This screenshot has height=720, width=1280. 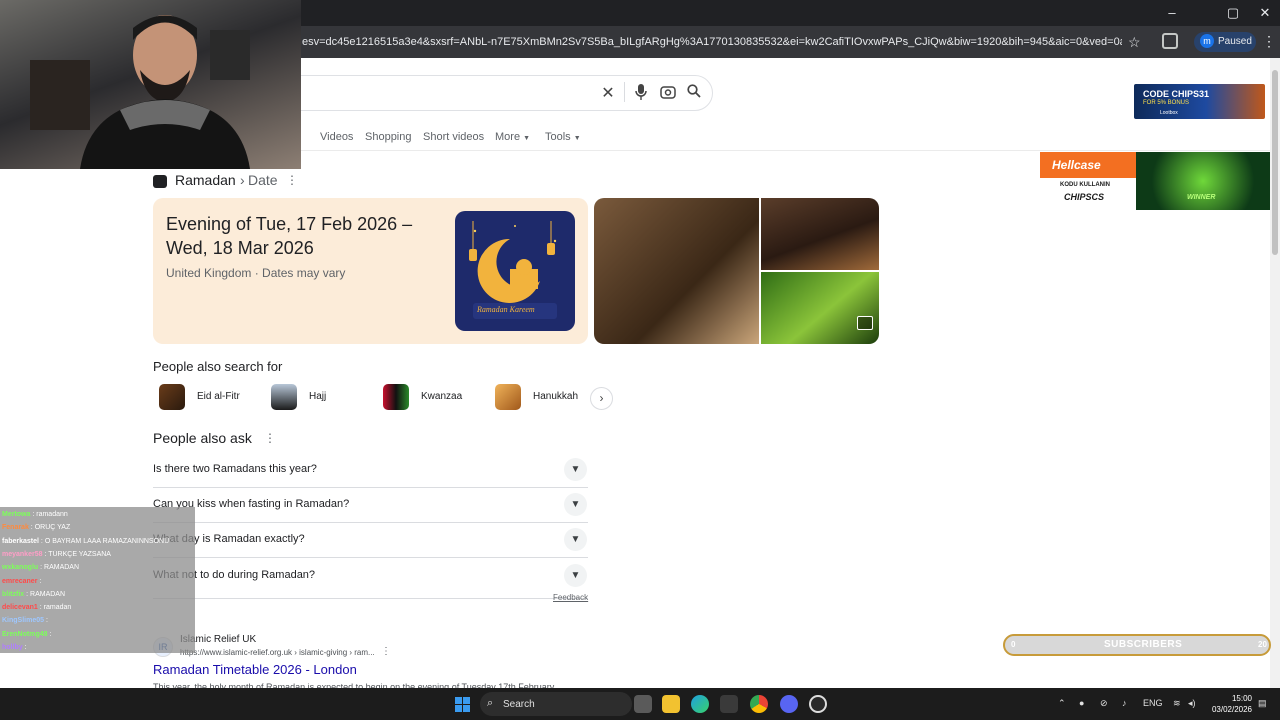 What do you see at coordinates (22, 554) in the screenshot?
I see `chat-username: meyanker58` at bounding box center [22, 554].